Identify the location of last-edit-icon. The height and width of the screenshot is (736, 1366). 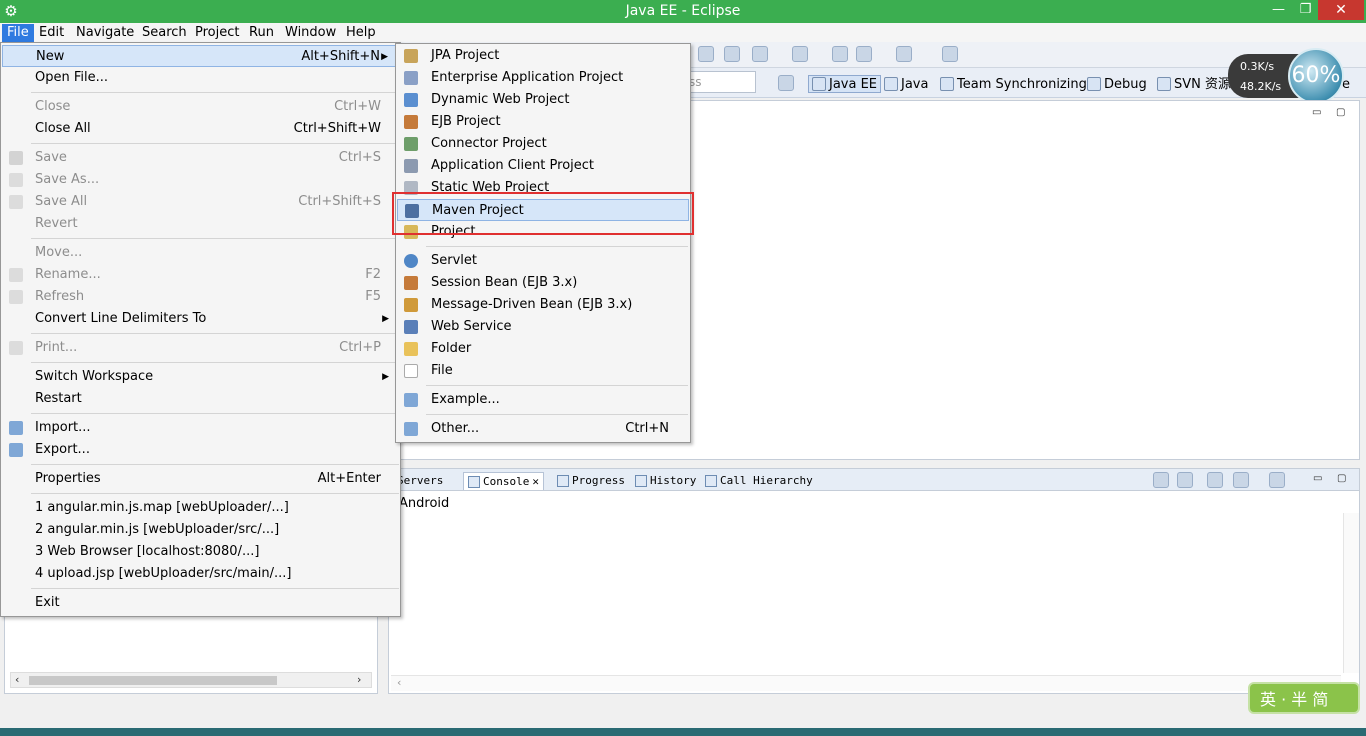
(840, 54).